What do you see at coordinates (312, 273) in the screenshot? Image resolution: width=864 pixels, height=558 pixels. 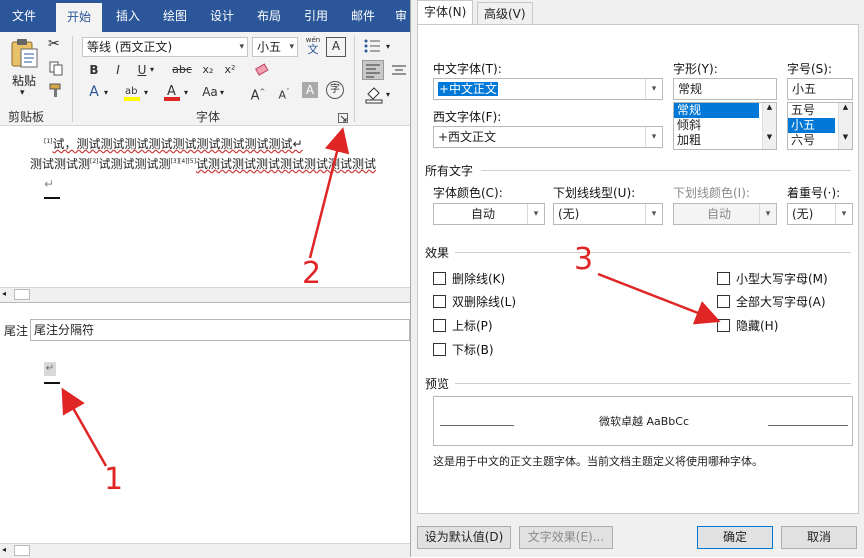 I see `annotation-number-2: 2` at bounding box center [312, 273].